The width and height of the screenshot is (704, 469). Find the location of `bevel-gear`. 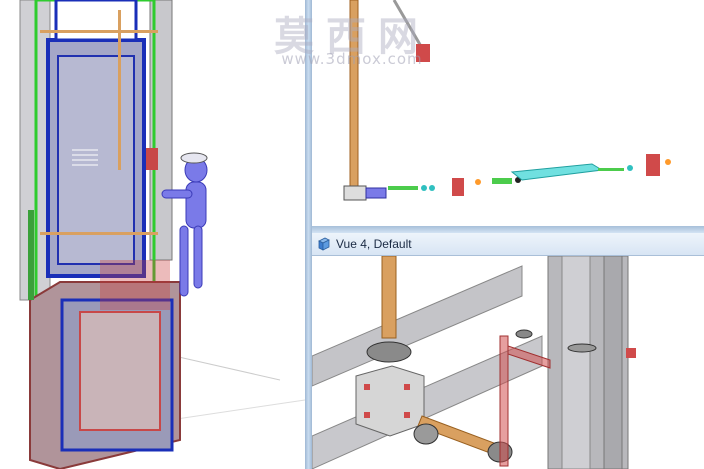

bevel-gear is located at coordinates (389, 352).